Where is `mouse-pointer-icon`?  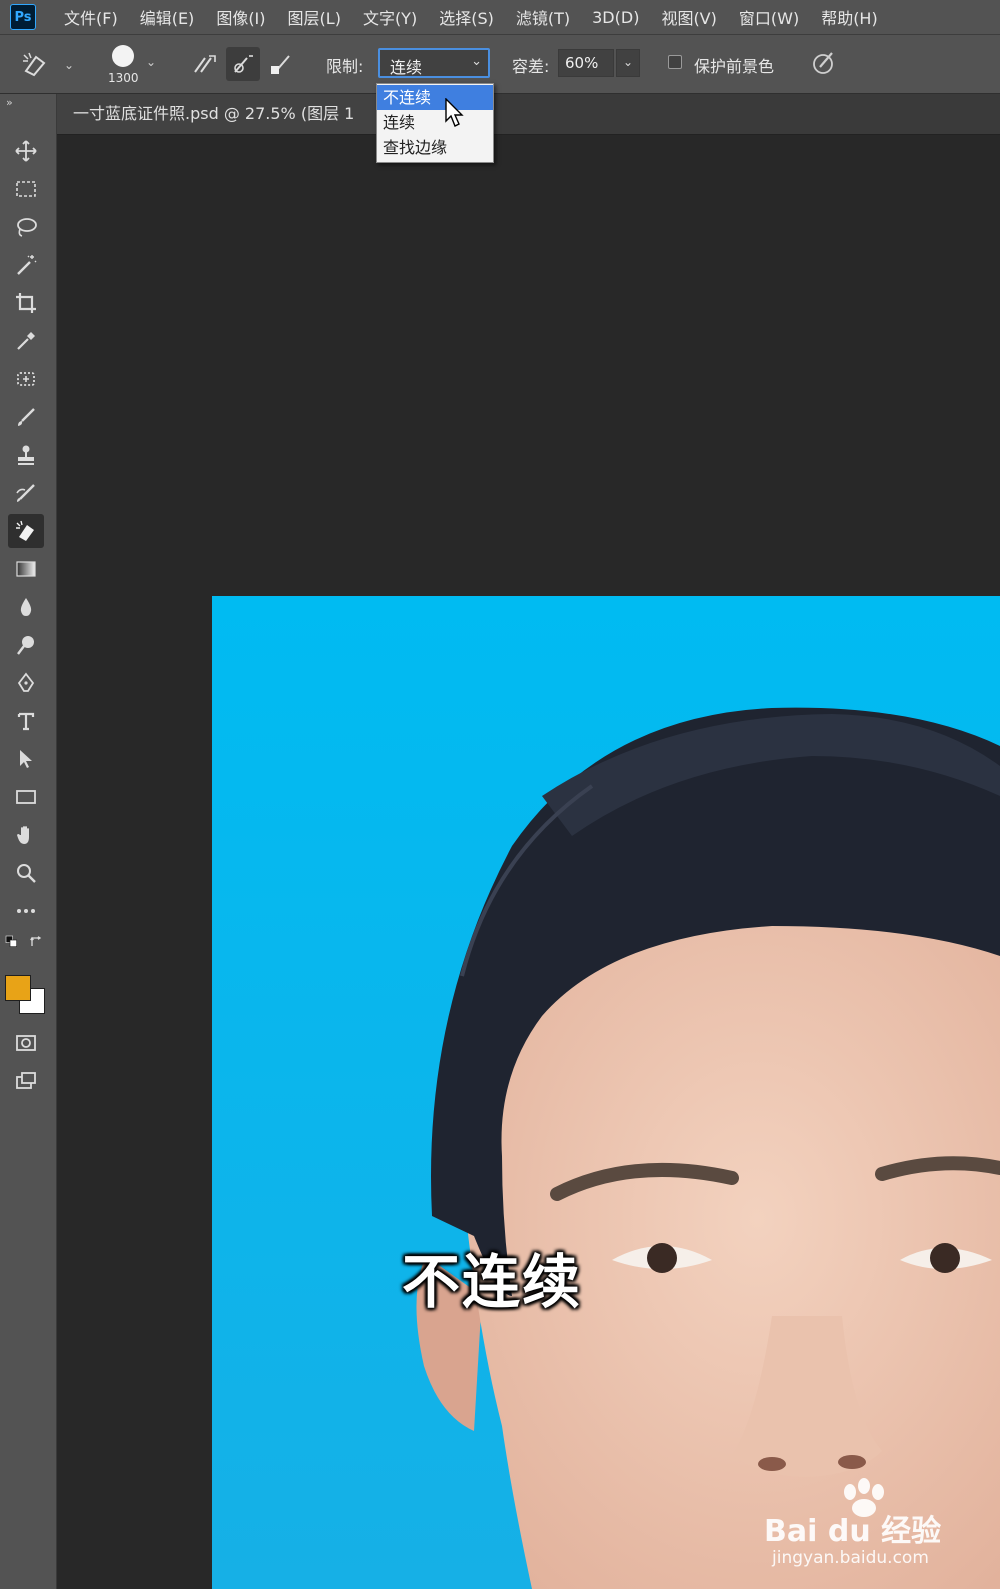 mouse-pointer-icon is located at coordinates (455, 114).